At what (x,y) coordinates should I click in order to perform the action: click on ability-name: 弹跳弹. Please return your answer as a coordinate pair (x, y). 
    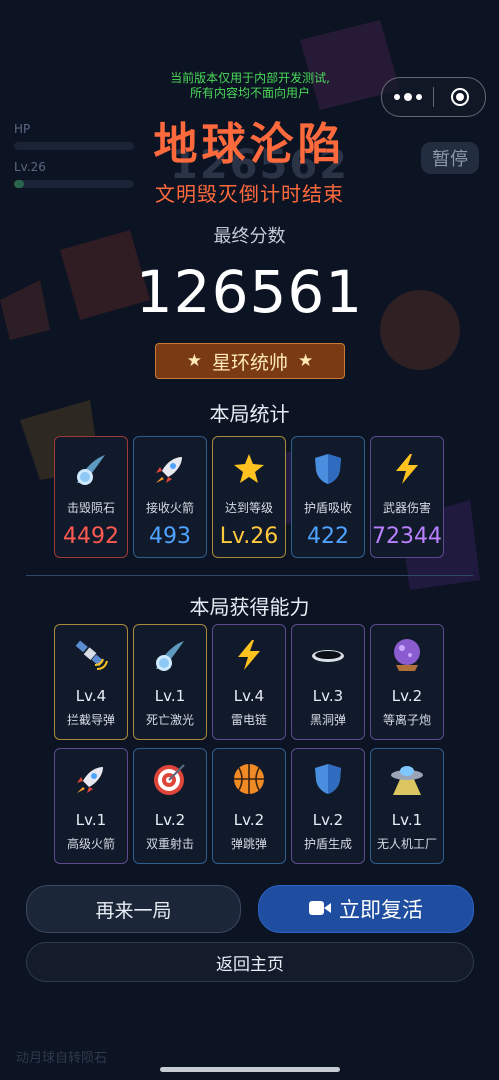
    Looking at the image, I should click on (248, 844).